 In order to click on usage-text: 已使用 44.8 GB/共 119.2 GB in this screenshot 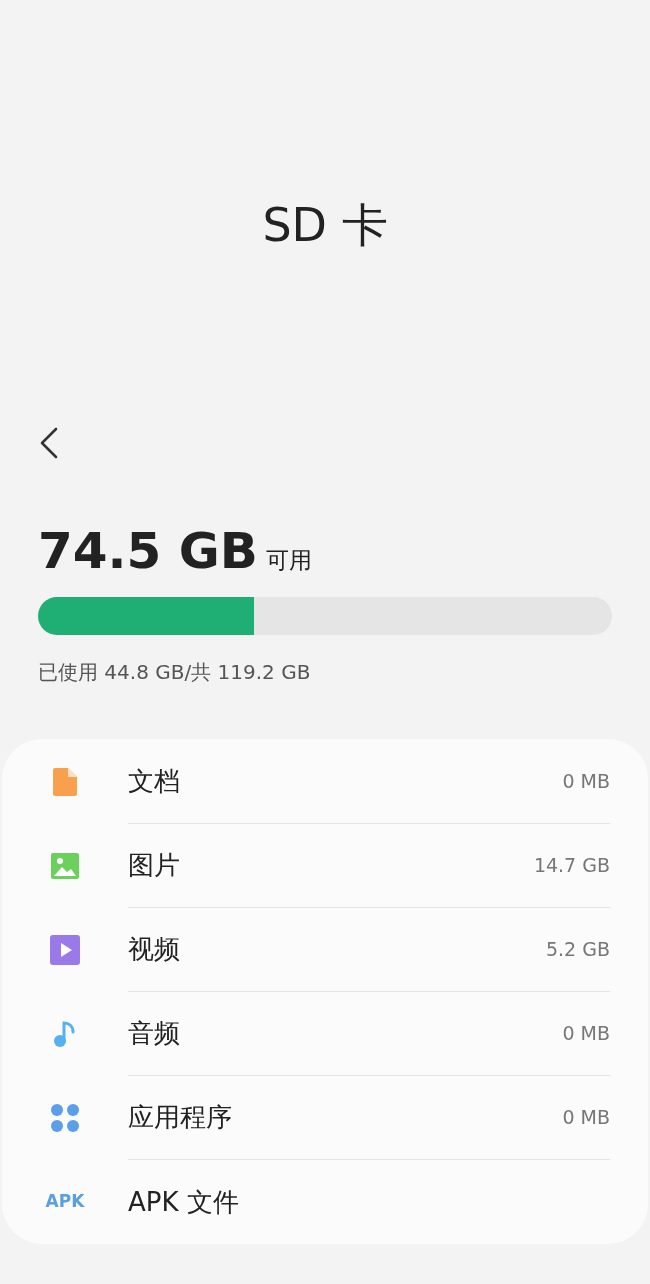, I will do `click(174, 672)`.